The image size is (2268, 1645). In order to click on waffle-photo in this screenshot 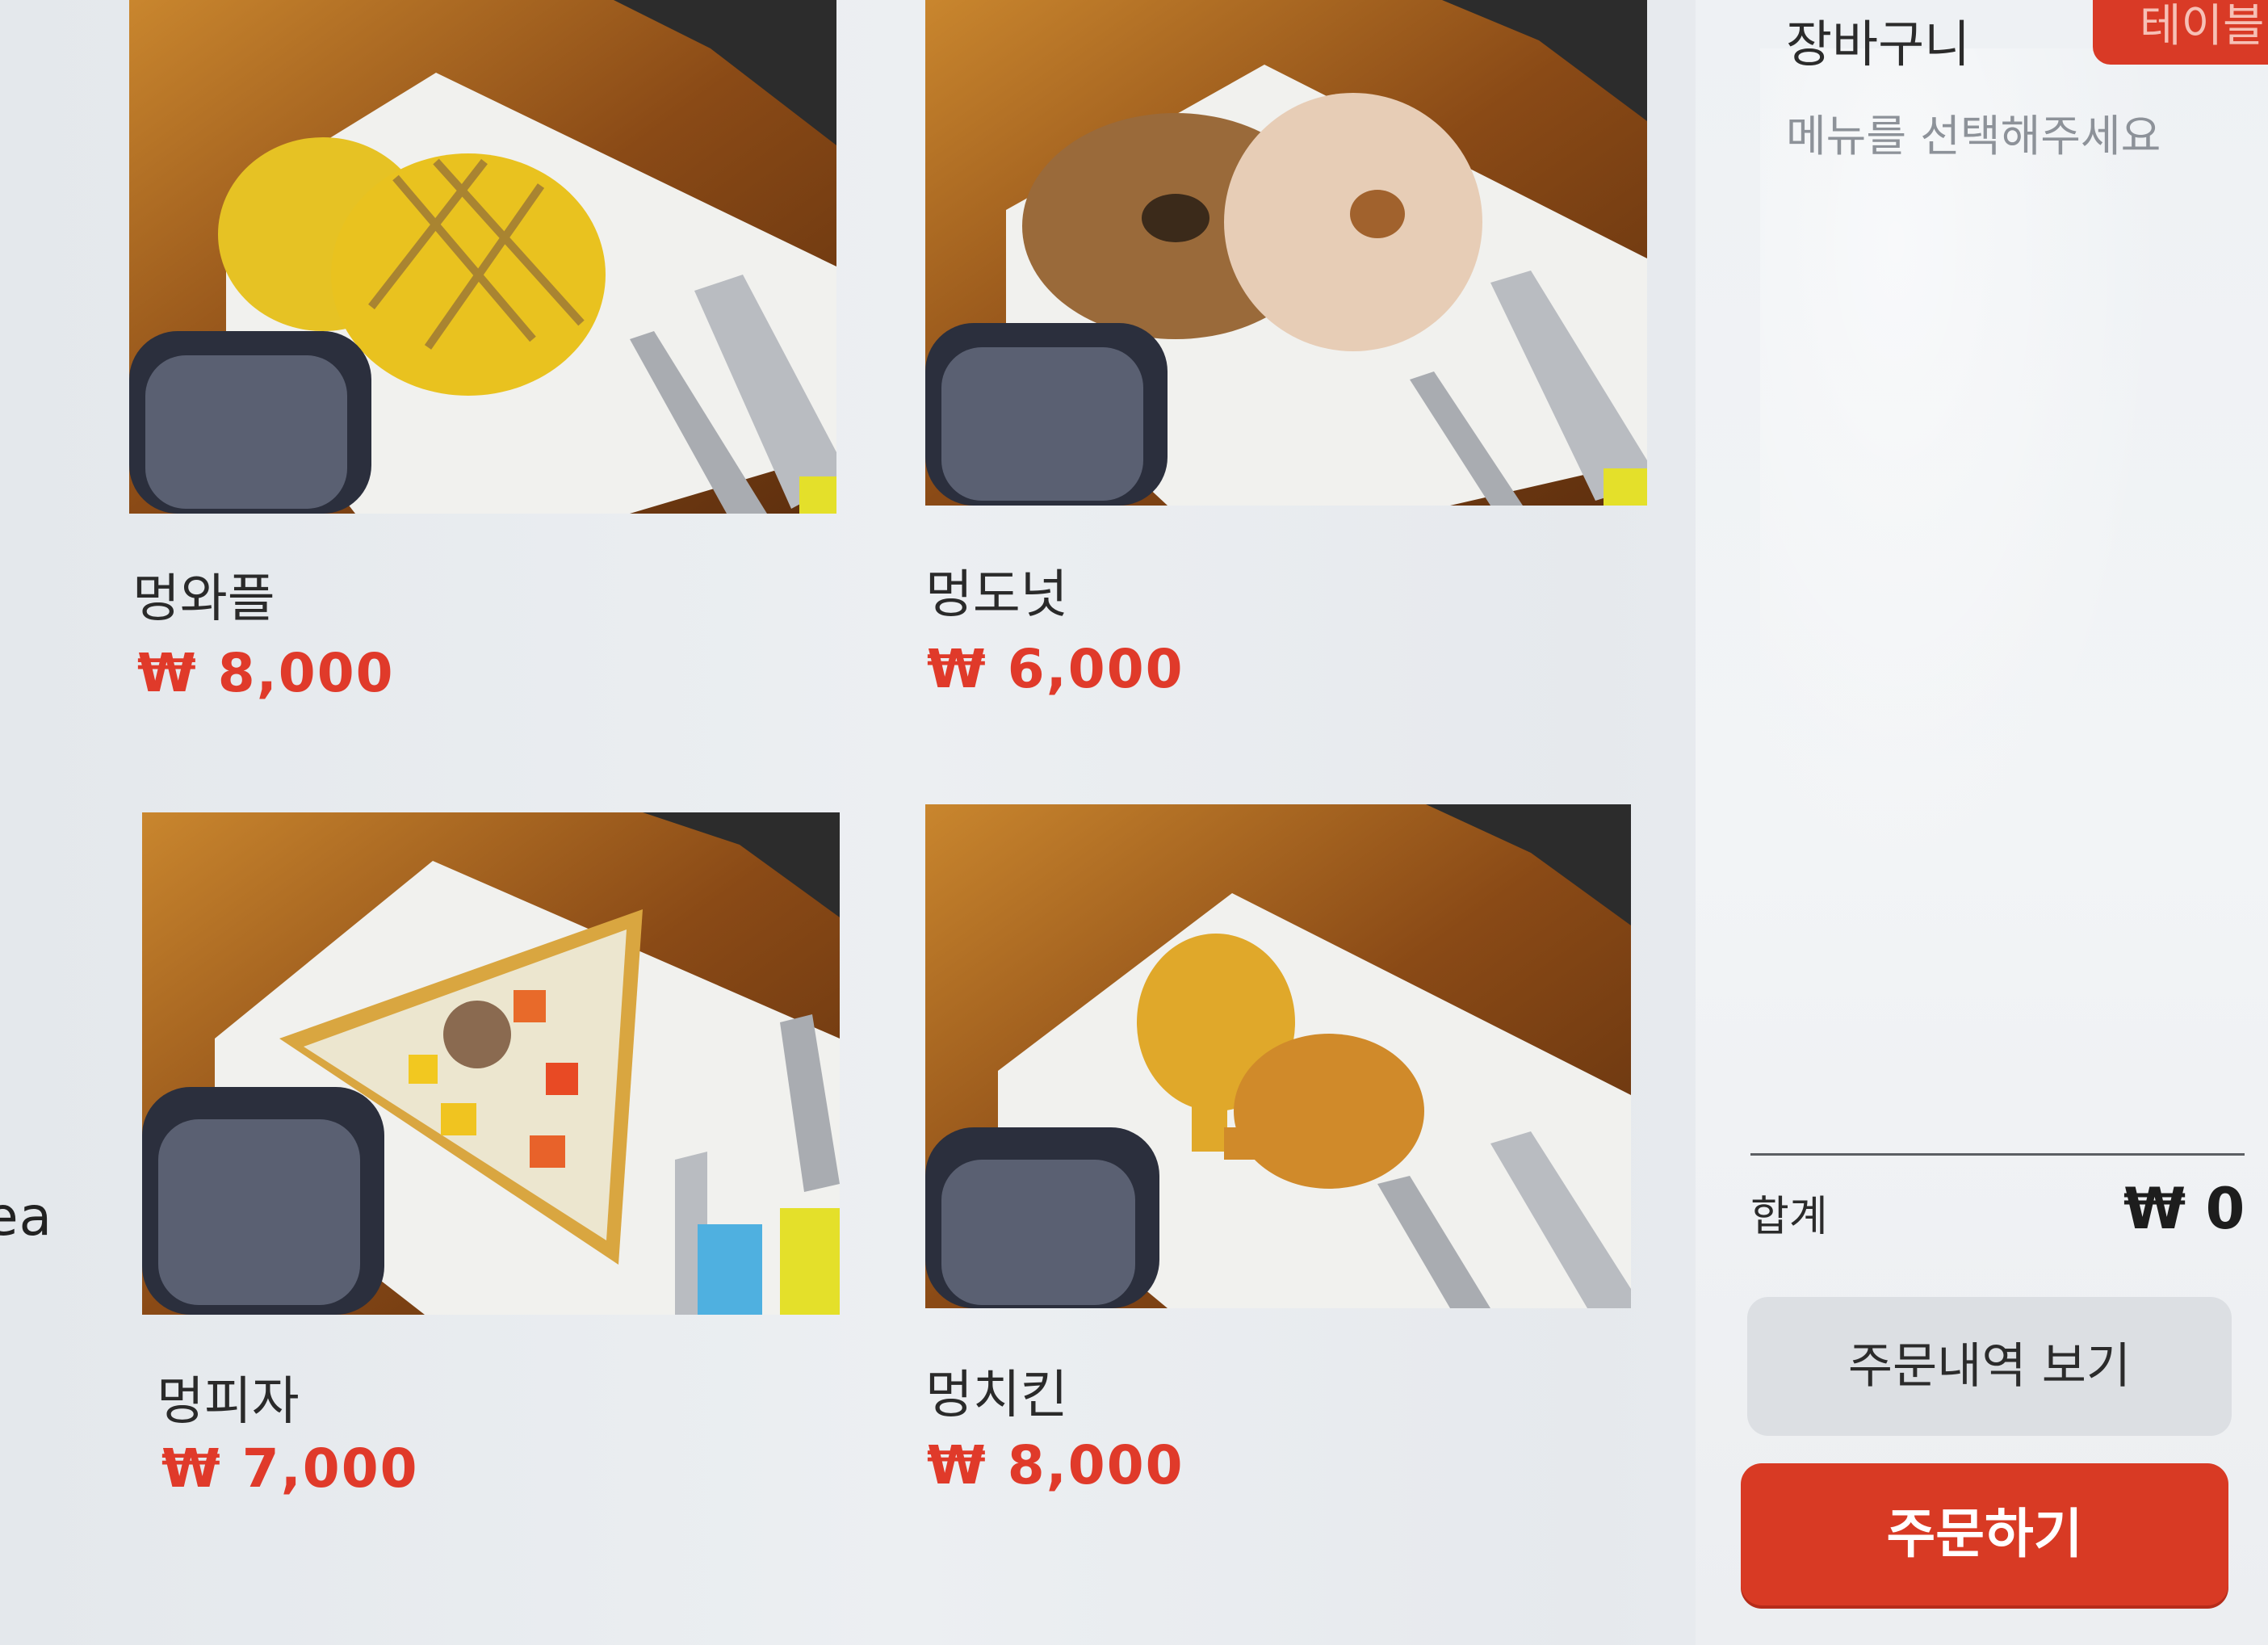, I will do `click(482, 257)`.